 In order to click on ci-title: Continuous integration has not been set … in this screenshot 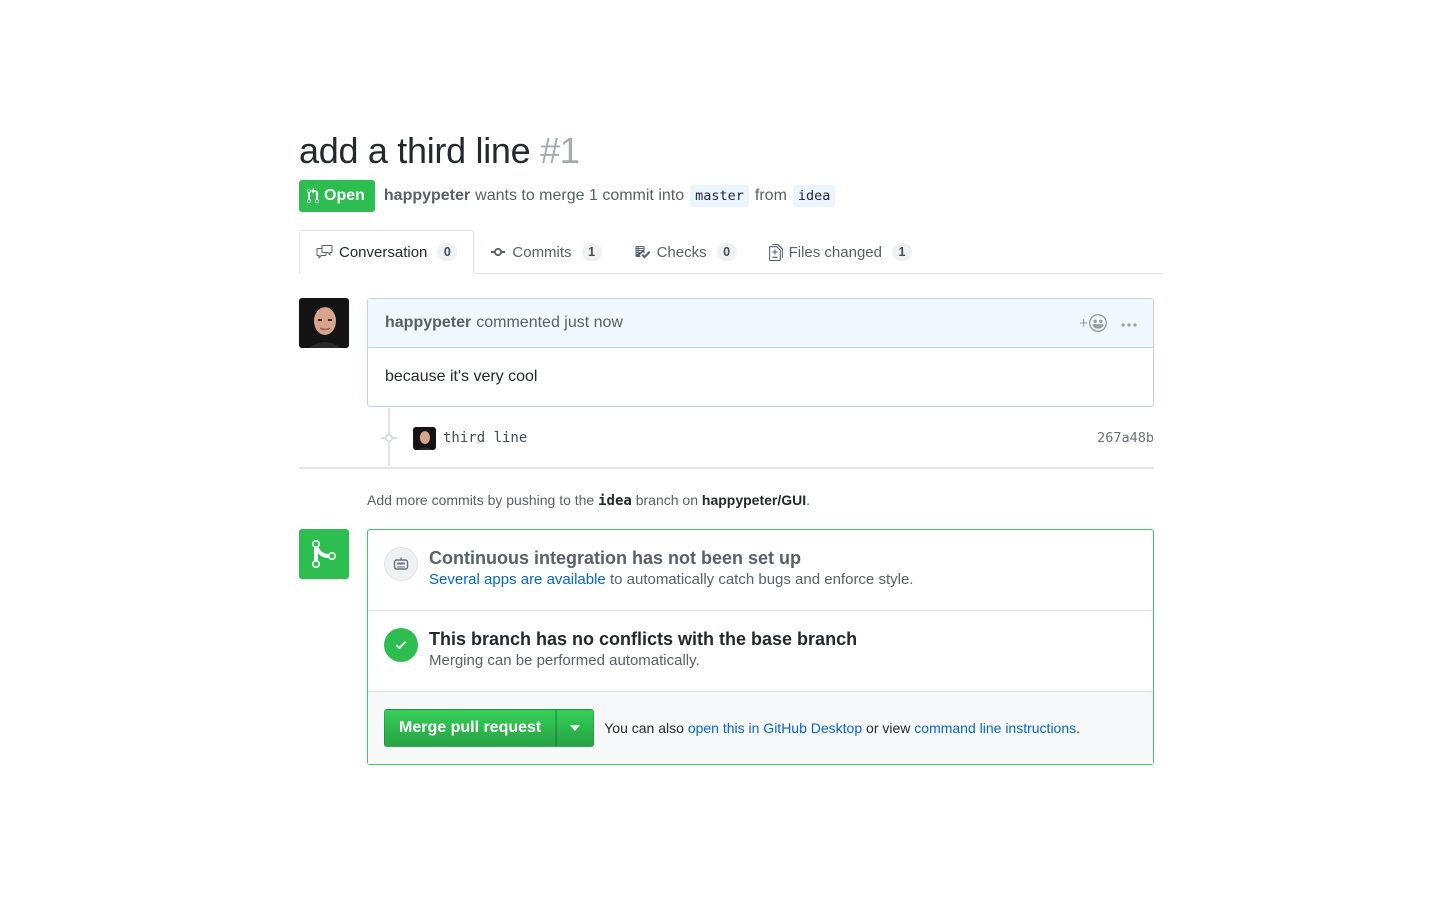, I will do `click(615, 558)`.